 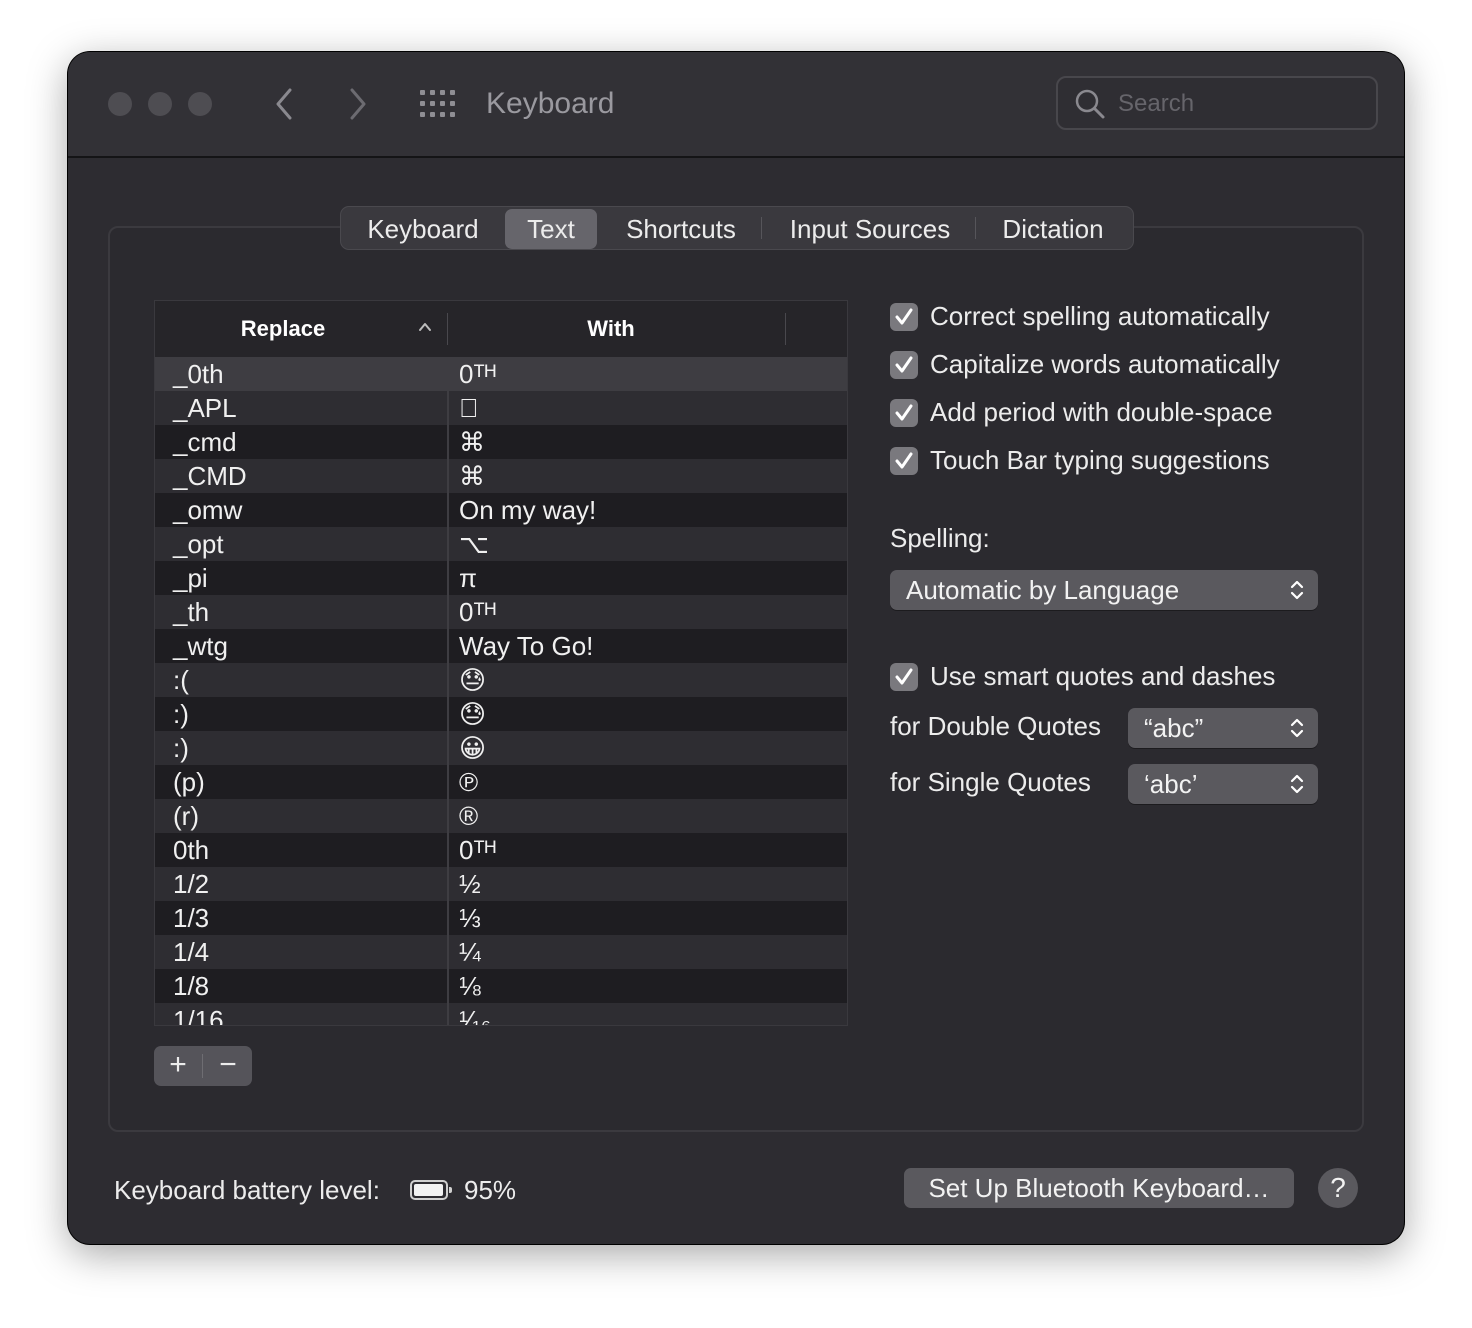 What do you see at coordinates (1104, 590) in the screenshot?
I see `spelling-select: Automatic by Language` at bounding box center [1104, 590].